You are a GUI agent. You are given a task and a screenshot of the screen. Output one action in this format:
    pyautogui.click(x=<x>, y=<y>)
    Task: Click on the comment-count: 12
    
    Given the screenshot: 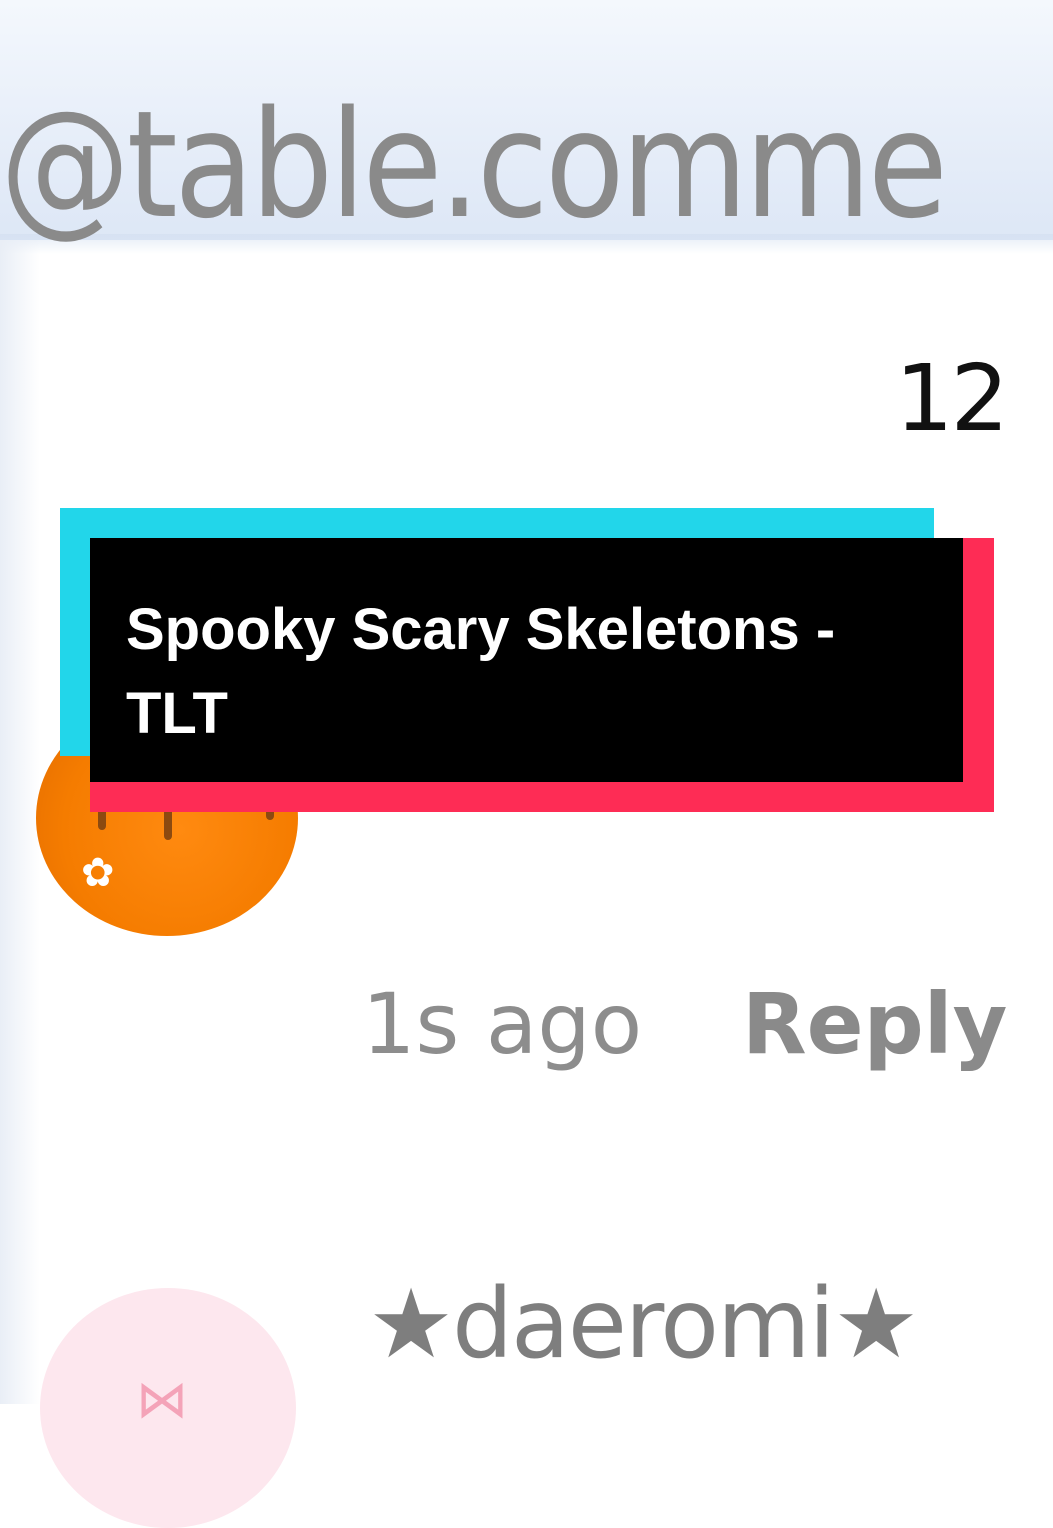 What is the action you would take?
    pyautogui.click(x=952, y=398)
    